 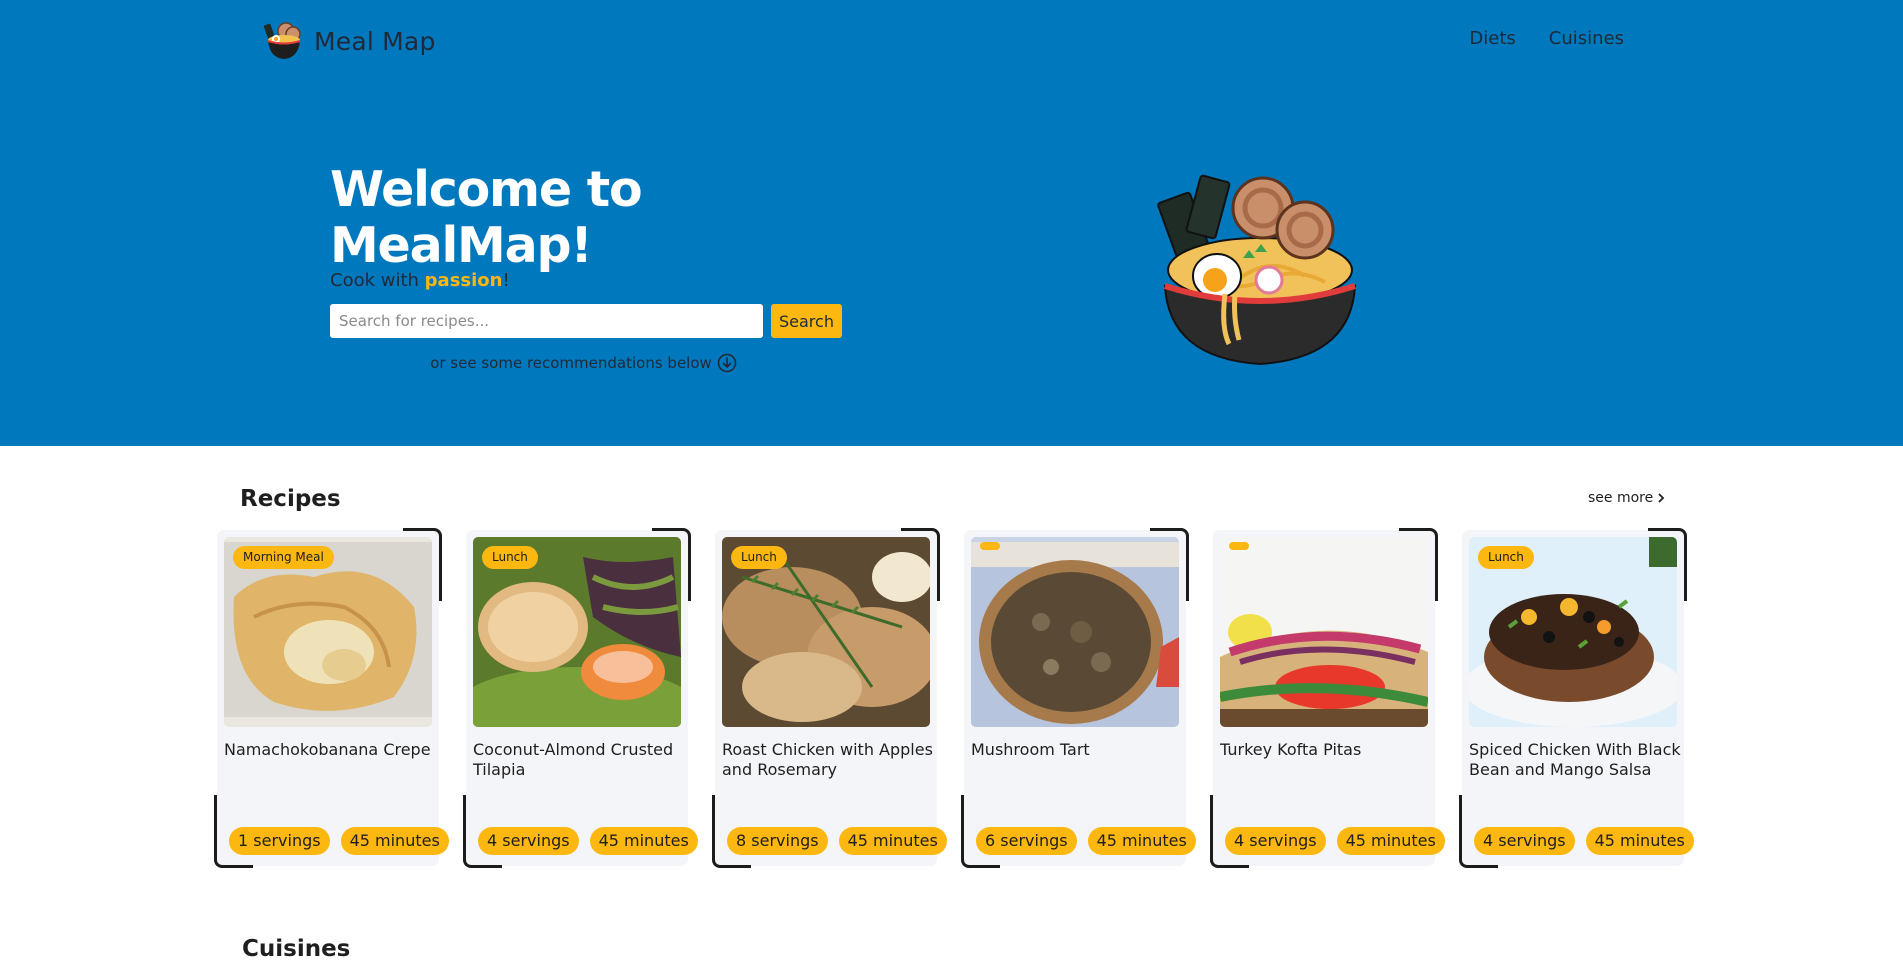 I want to click on see-more-link: see more, so click(x=1626, y=498).